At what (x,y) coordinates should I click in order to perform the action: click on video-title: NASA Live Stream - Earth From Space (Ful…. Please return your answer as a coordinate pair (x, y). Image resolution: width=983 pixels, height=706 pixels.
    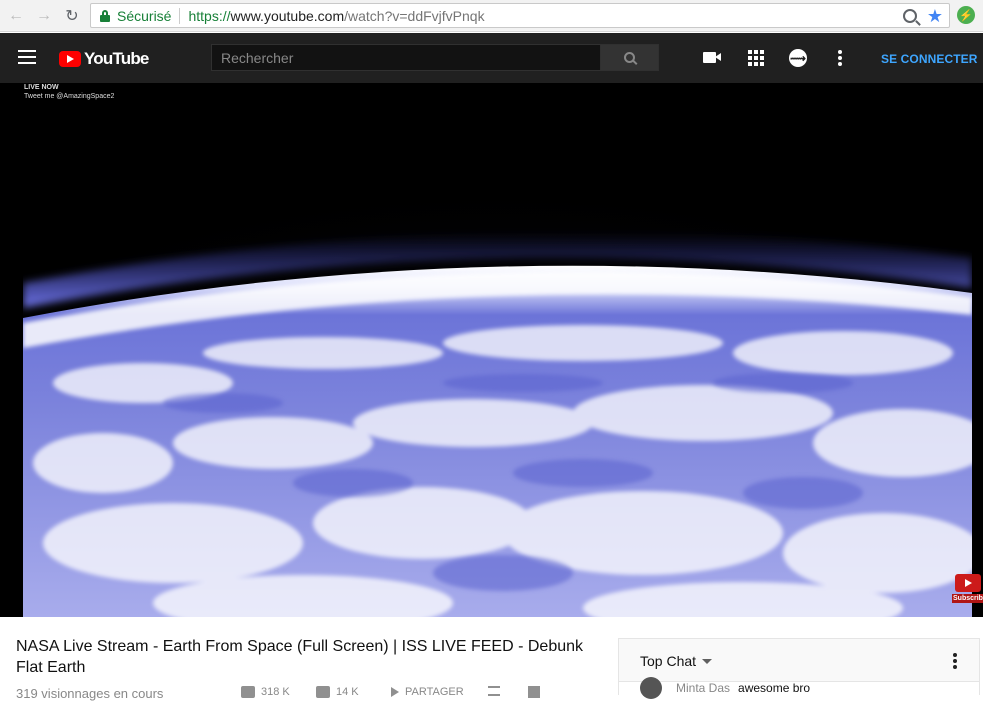
    Looking at the image, I should click on (300, 657).